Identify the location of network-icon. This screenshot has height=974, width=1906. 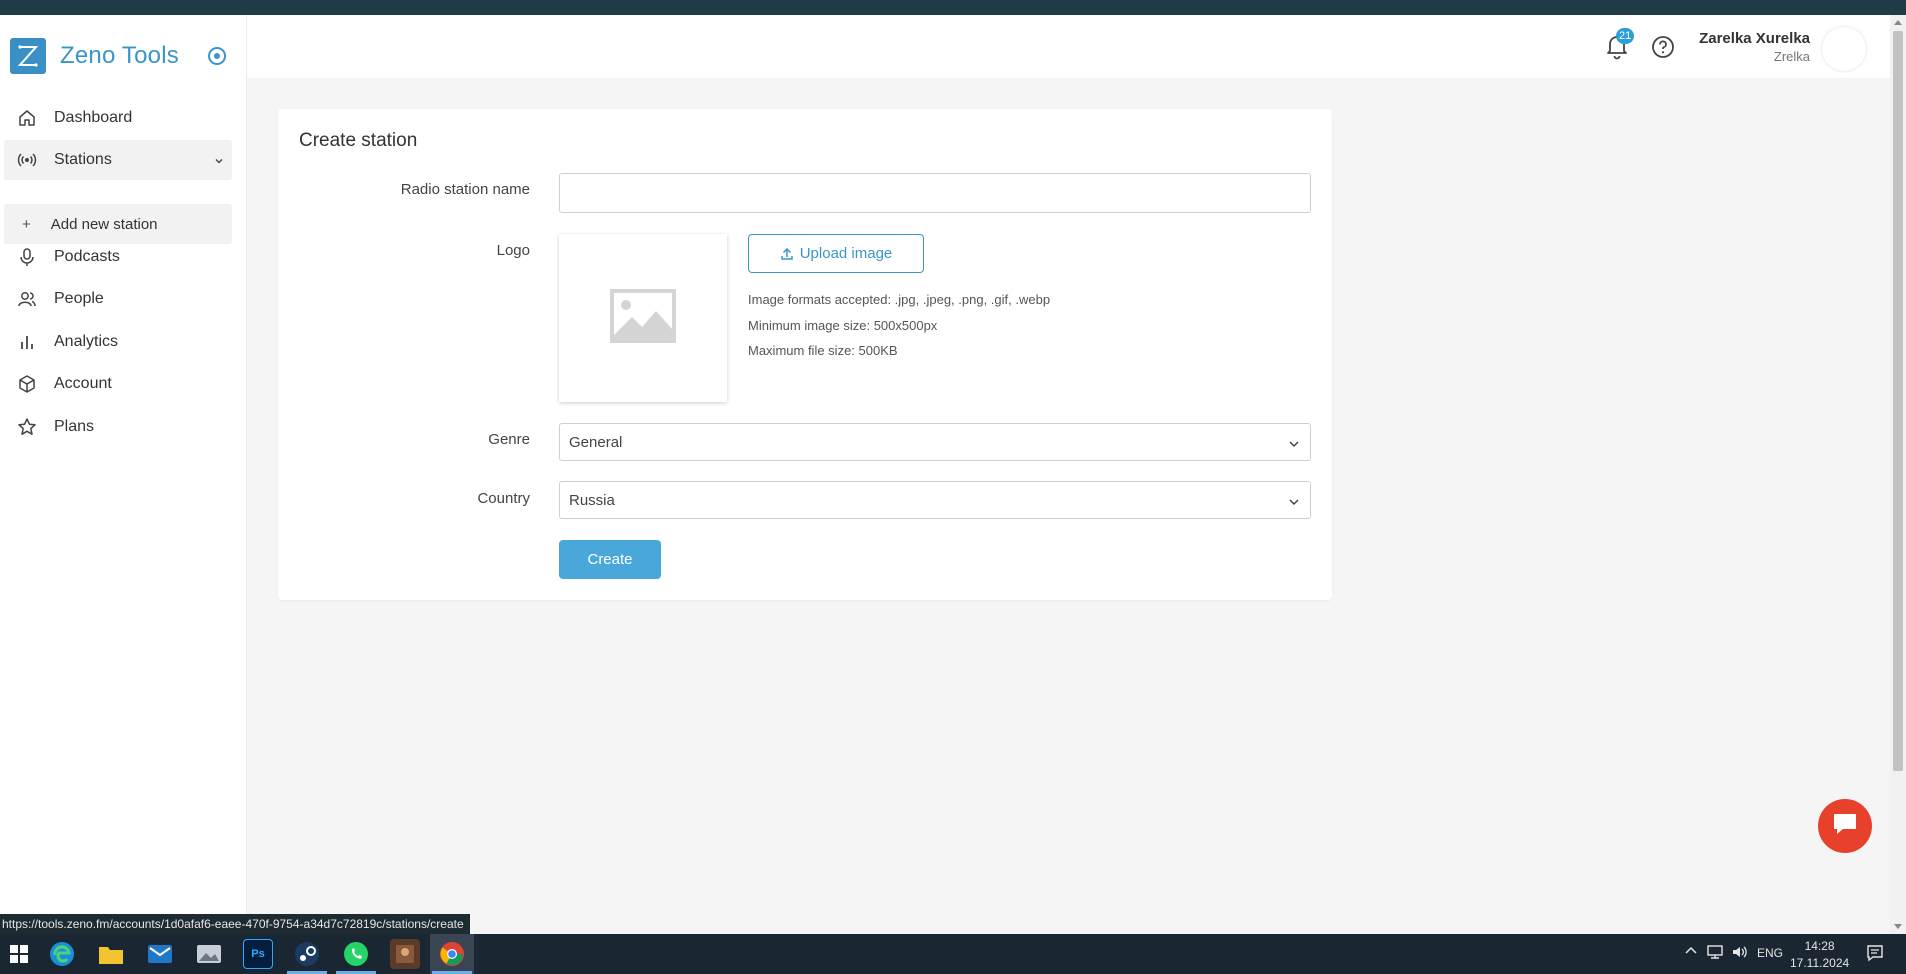
(1715, 953).